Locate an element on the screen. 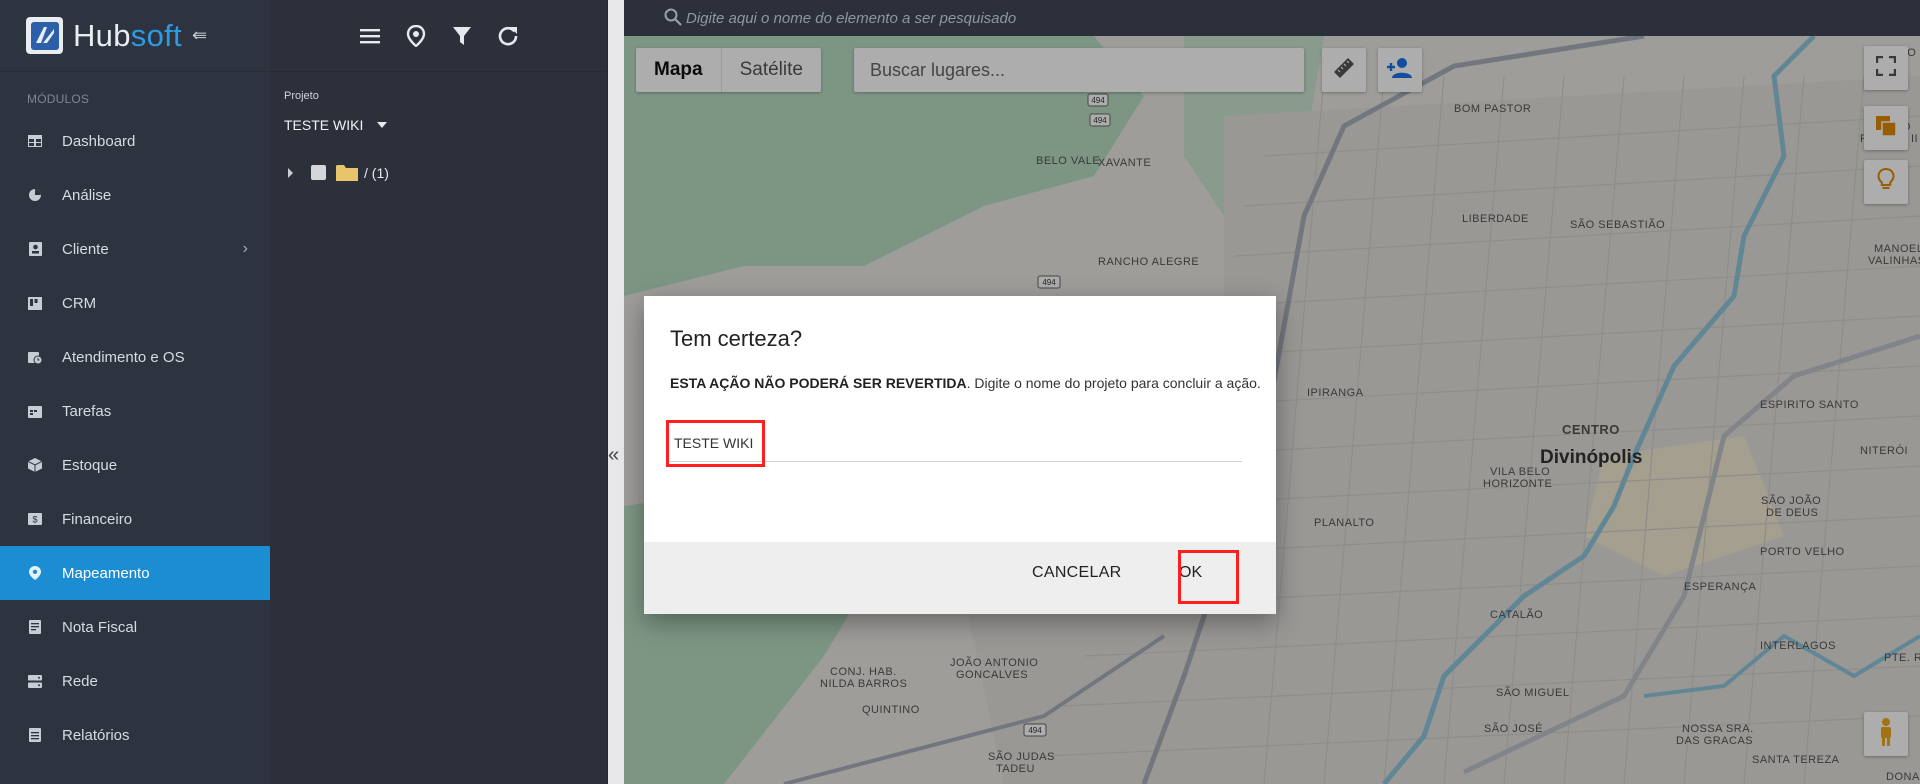 The height and width of the screenshot is (784, 1920). money-icon: $ is located at coordinates (35, 519).